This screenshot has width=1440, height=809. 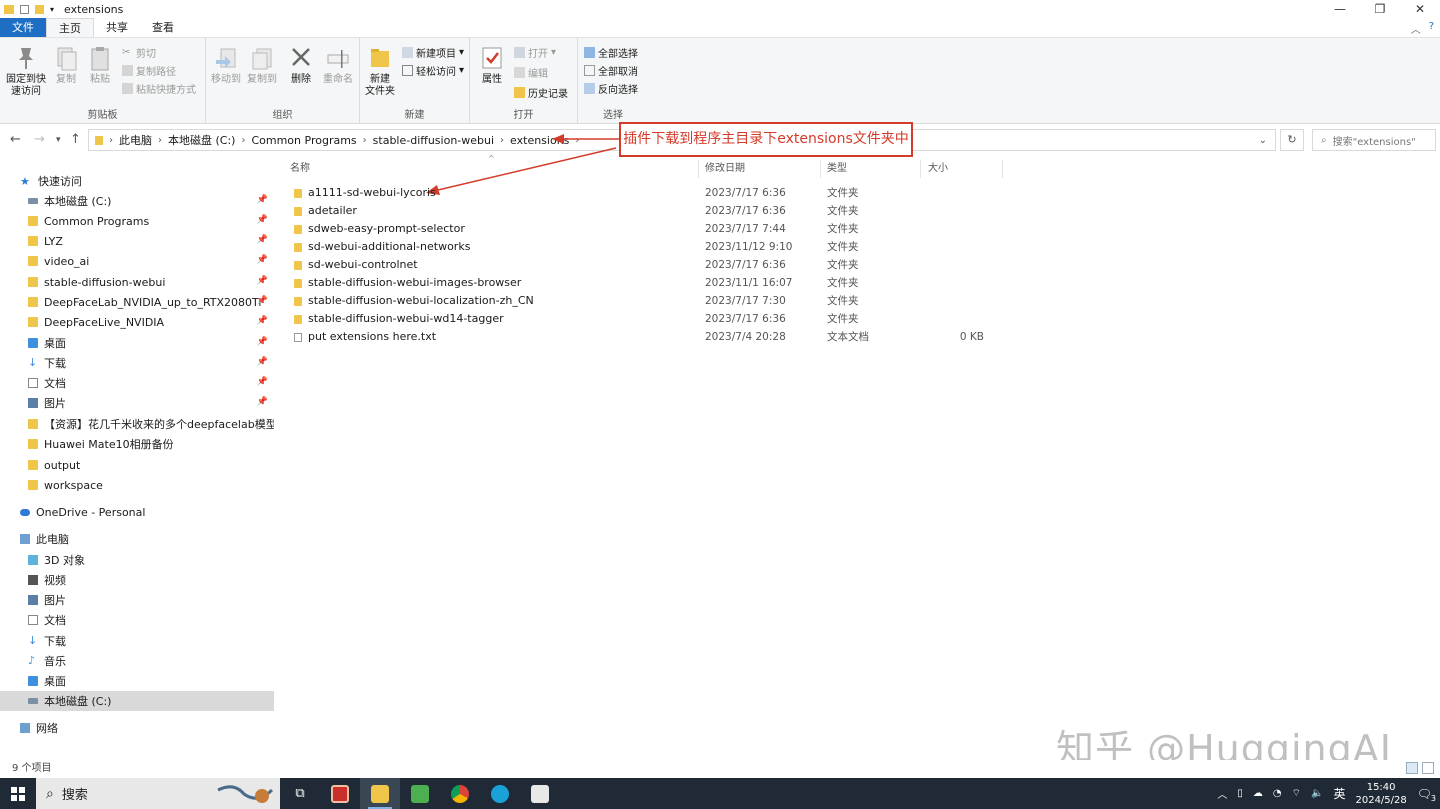 What do you see at coordinates (644, 265) in the screenshot?
I see `file-row: sd-webui-controlnet 2023/7/17 6:36 文件夹` at bounding box center [644, 265].